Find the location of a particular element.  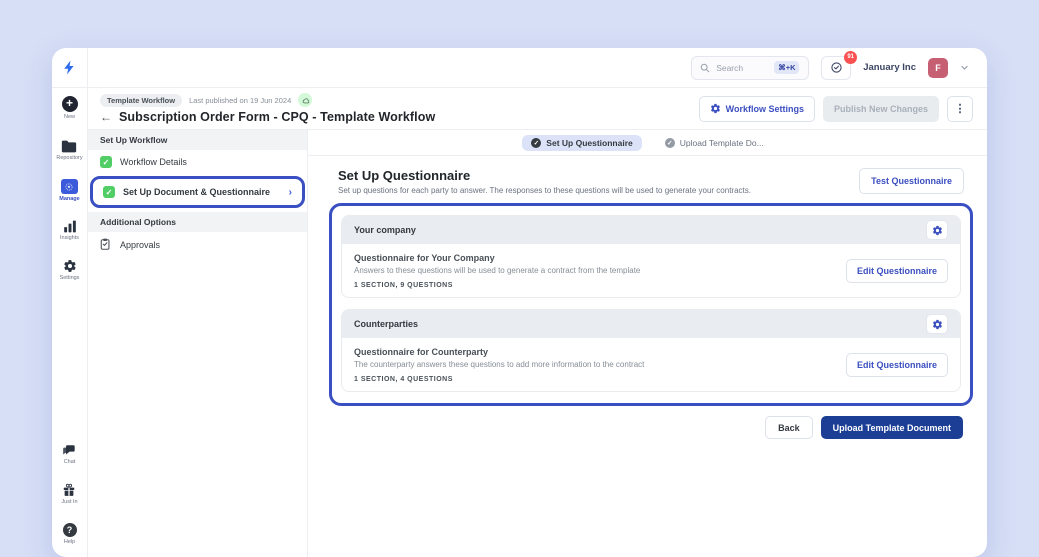

folder-icon is located at coordinates (69, 146).